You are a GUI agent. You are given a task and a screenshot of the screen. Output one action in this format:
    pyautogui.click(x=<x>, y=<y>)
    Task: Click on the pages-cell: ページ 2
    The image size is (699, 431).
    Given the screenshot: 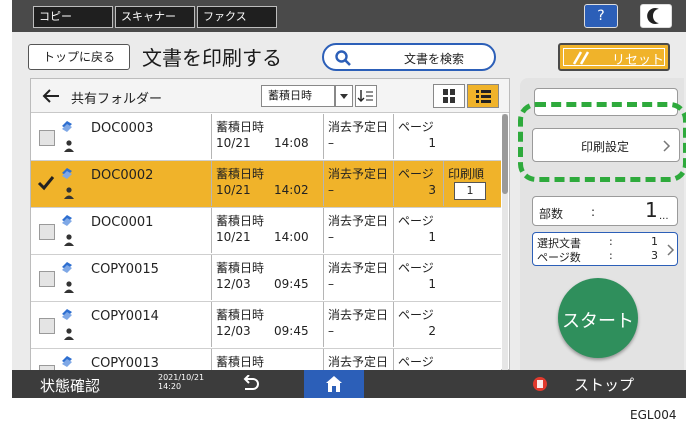 What is the action you would take?
    pyautogui.click(x=418, y=324)
    